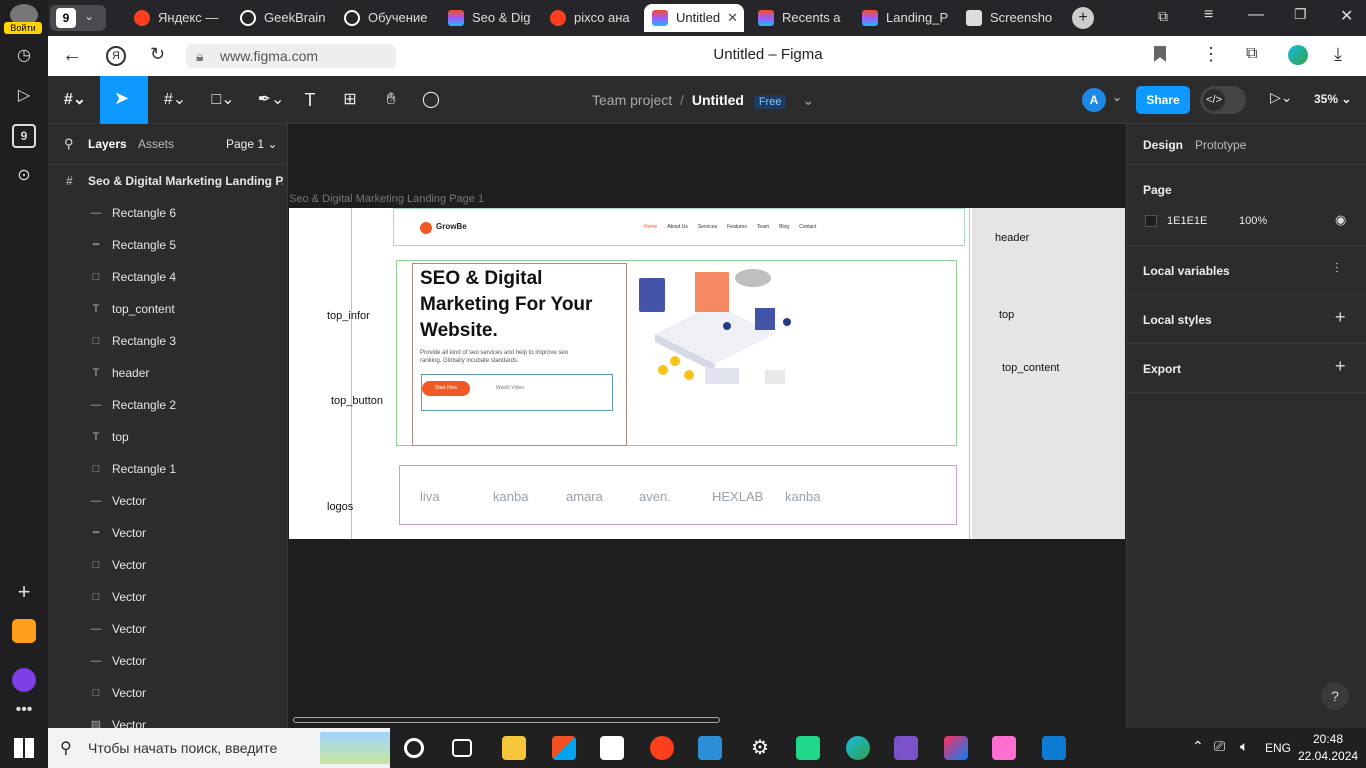 This screenshot has width=1366, height=768. Describe the element at coordinates (24, 136) in the screenshot. I see `counter-icon: 9` at that location.